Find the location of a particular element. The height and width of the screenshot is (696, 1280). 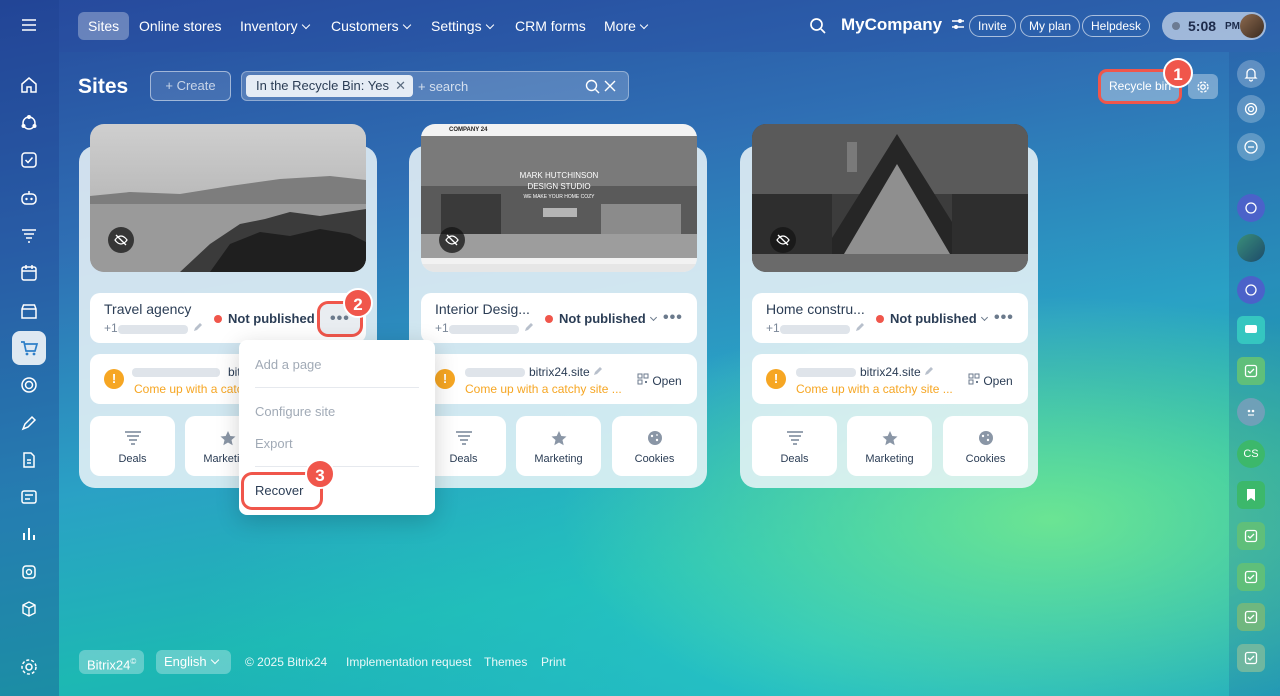

helpdesk-button: Helpdesk is located at coordinates (1116, 26).